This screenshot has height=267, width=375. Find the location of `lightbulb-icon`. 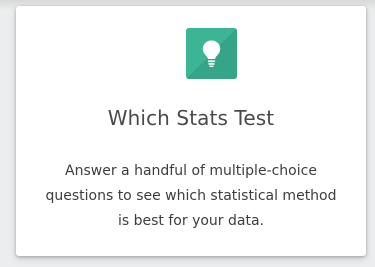

lightbulb-icon is located at coordinates (211, 53).